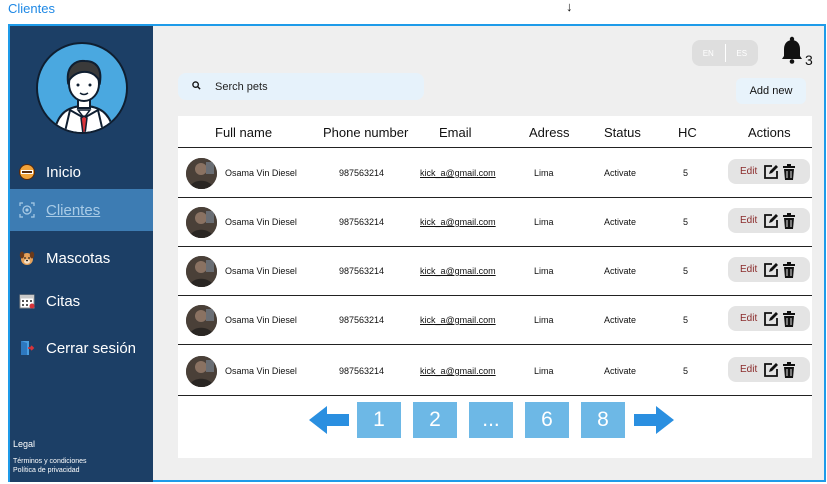  I want to click on dog-face-icon, so click(27, 258).